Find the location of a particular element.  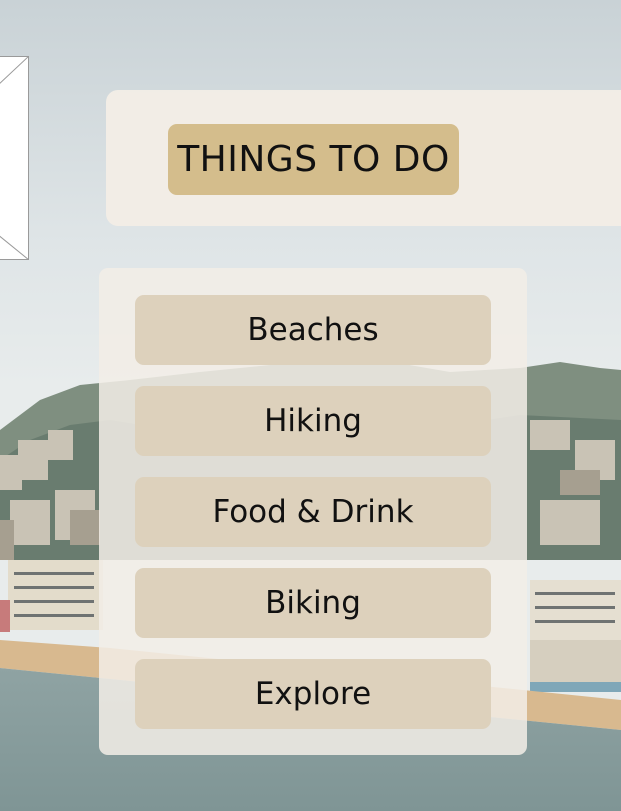

beaches-button: Beaches is located at coordinates (313, 330).